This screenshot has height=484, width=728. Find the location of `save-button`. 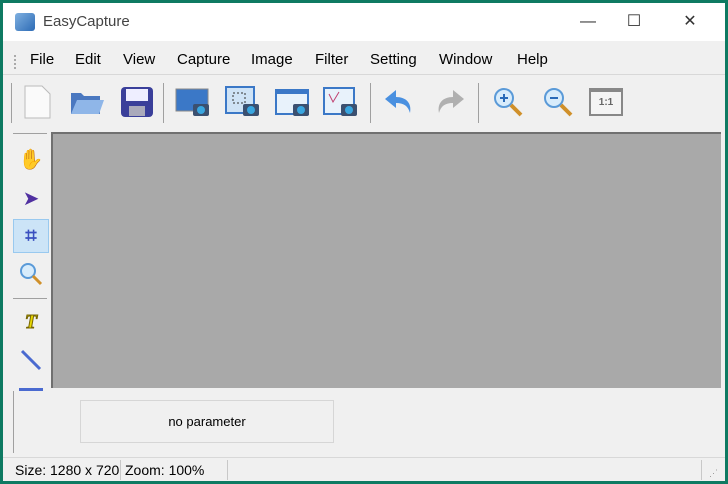

save-button is located at coordinates (137, 102).